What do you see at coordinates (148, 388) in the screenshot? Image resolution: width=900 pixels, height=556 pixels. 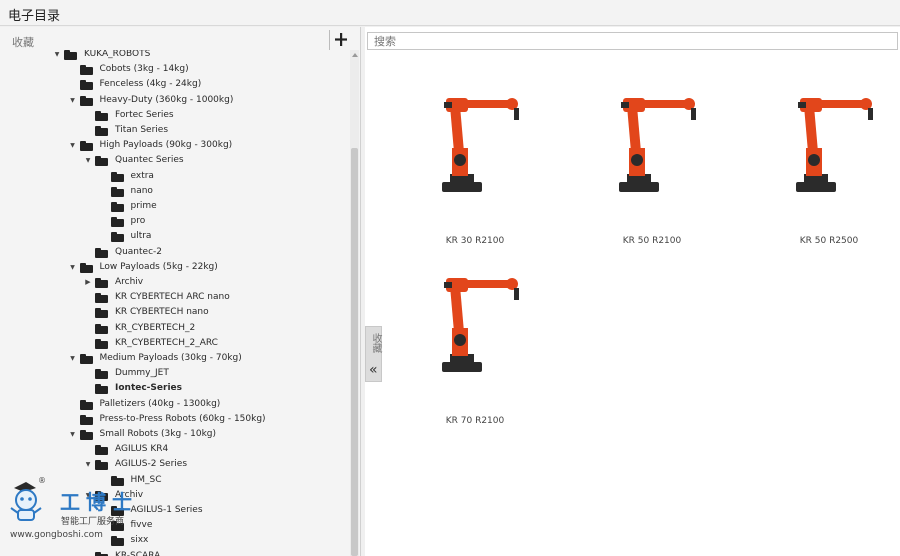 I see `tree-item-label: Iontec-Series` at bounding box center [148, 388].